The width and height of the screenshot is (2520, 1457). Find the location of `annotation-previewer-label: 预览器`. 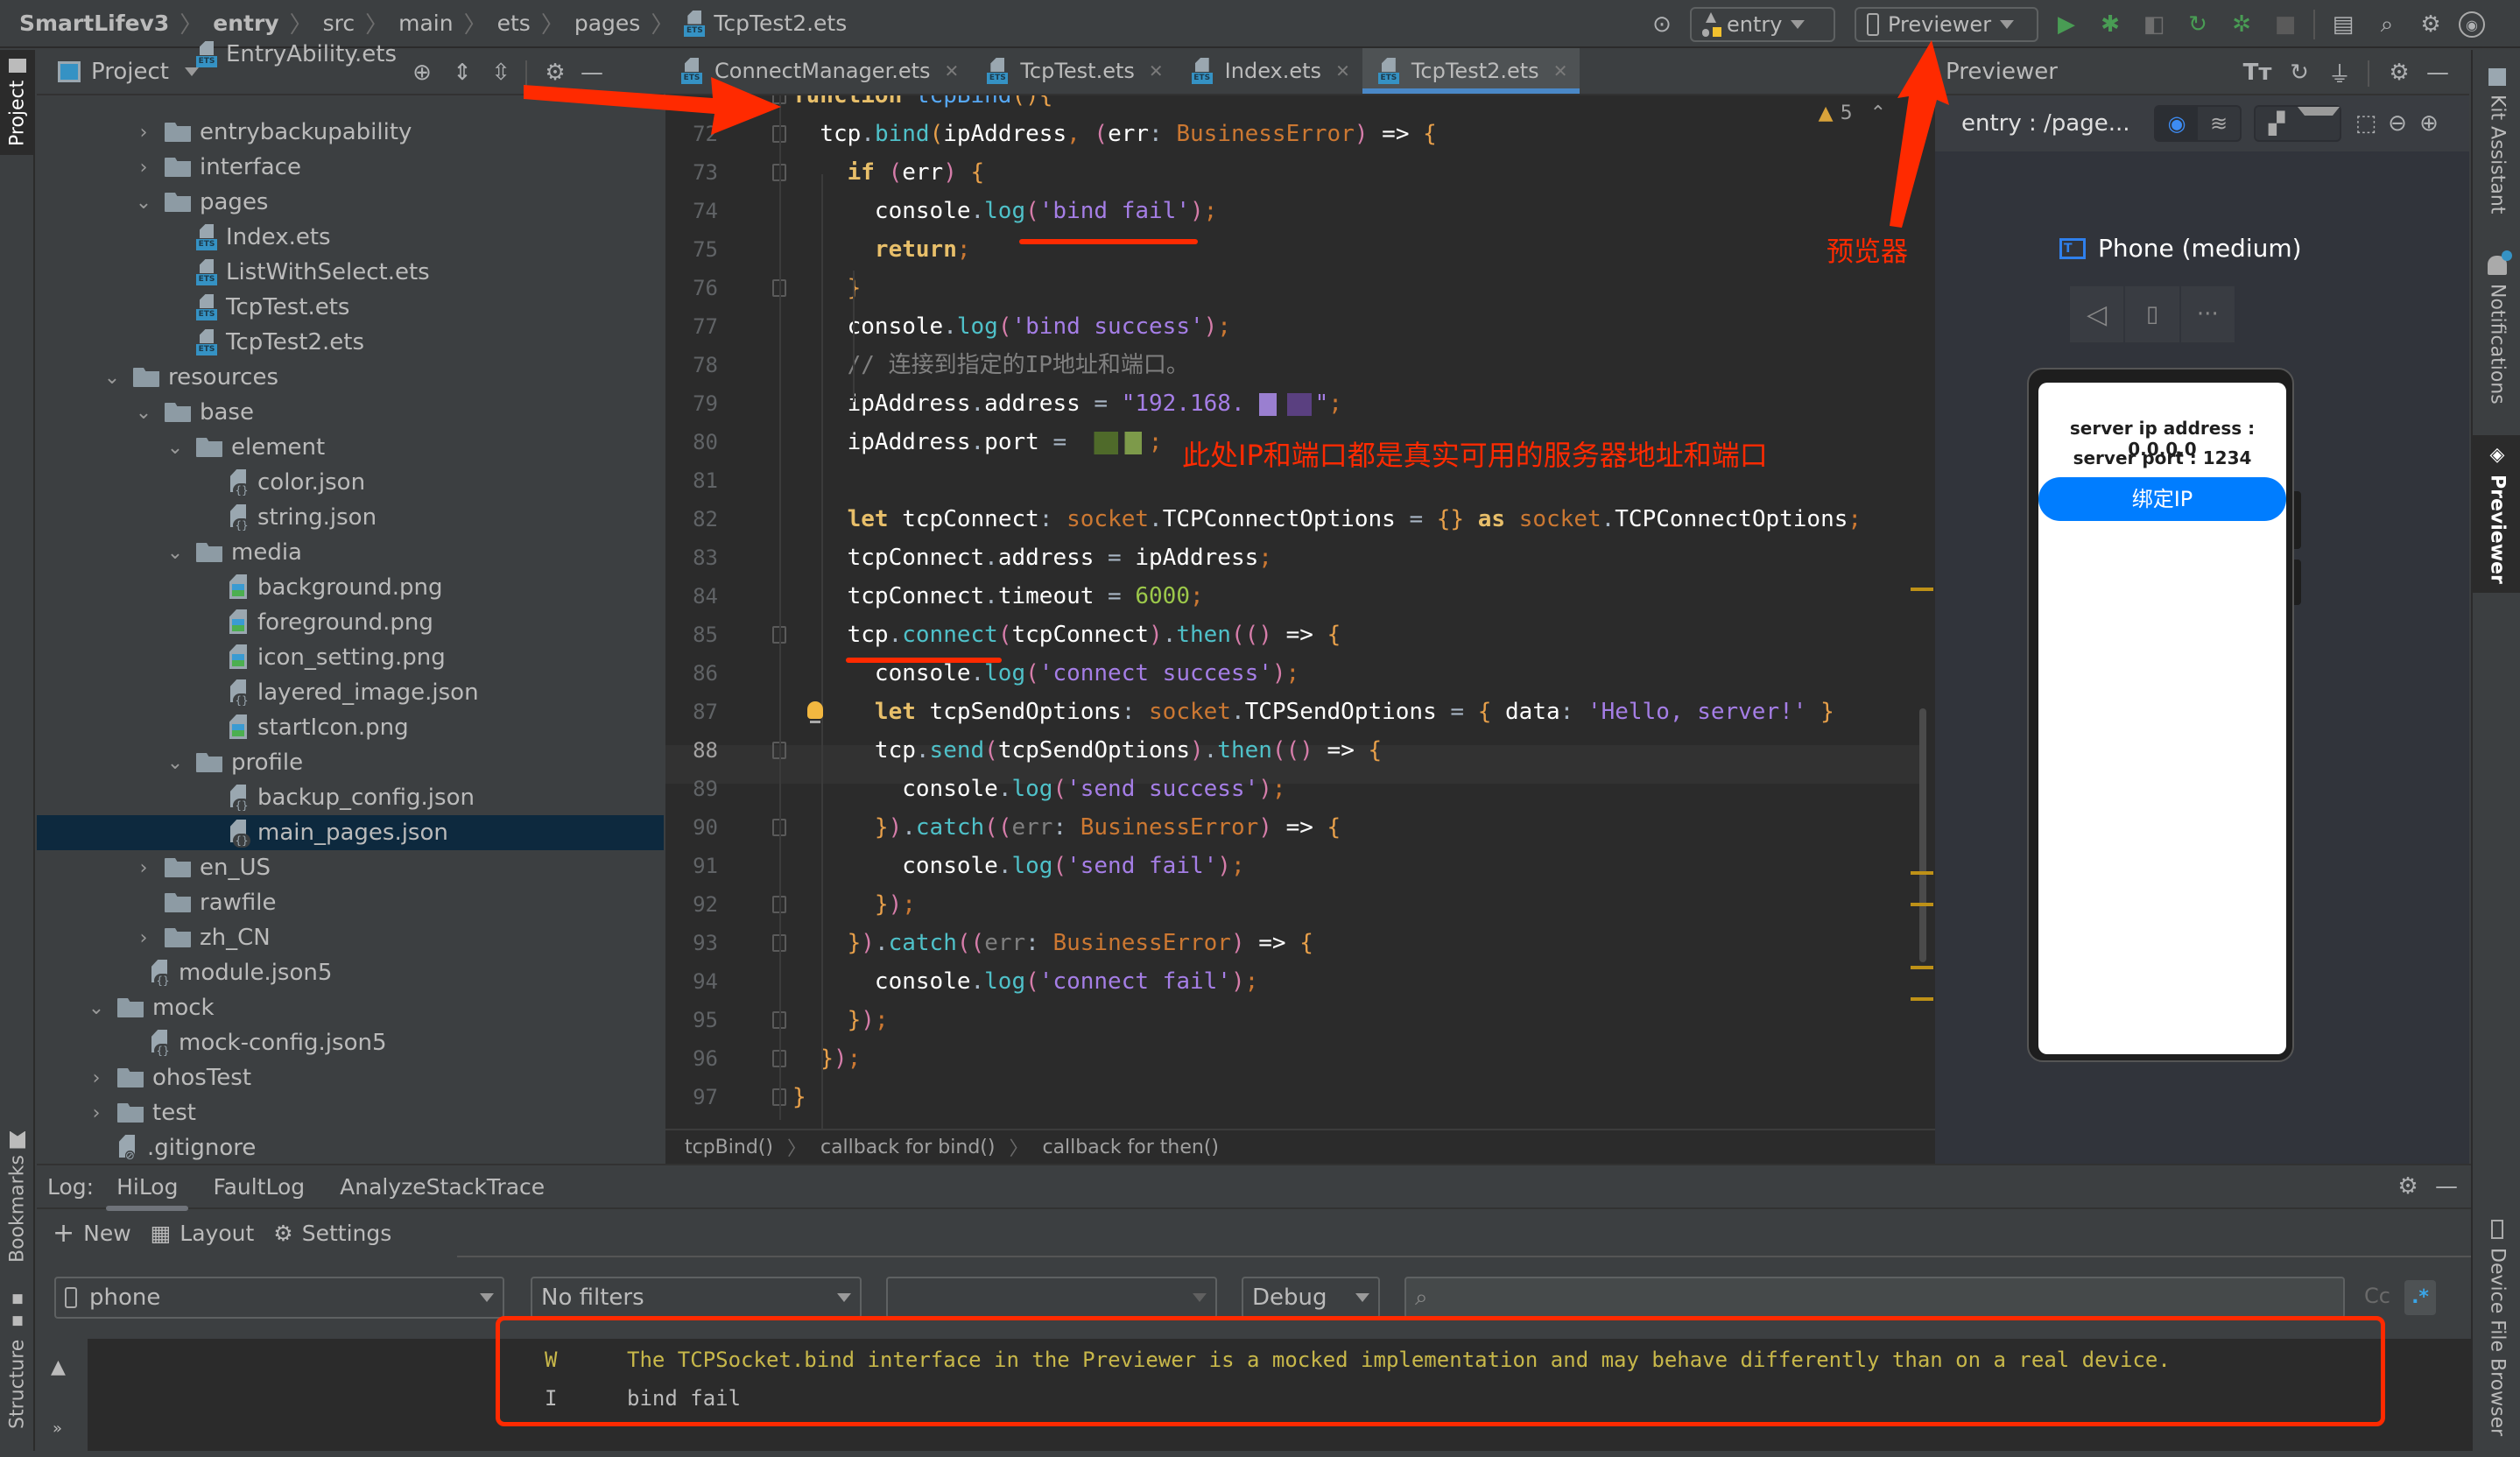

annotation-previewer-label: 预览器 is located at coordinates (1867, 252).